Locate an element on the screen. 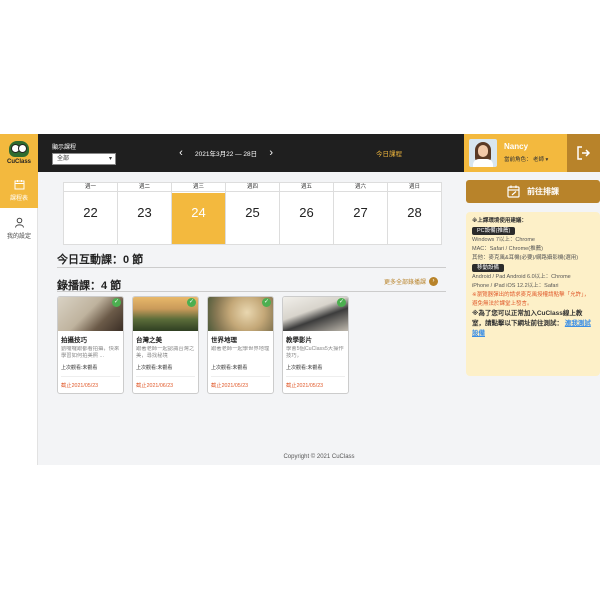 The image size is (600, 600). sidebar: 課程表 我的設定 is located at coordinates (19, 318).